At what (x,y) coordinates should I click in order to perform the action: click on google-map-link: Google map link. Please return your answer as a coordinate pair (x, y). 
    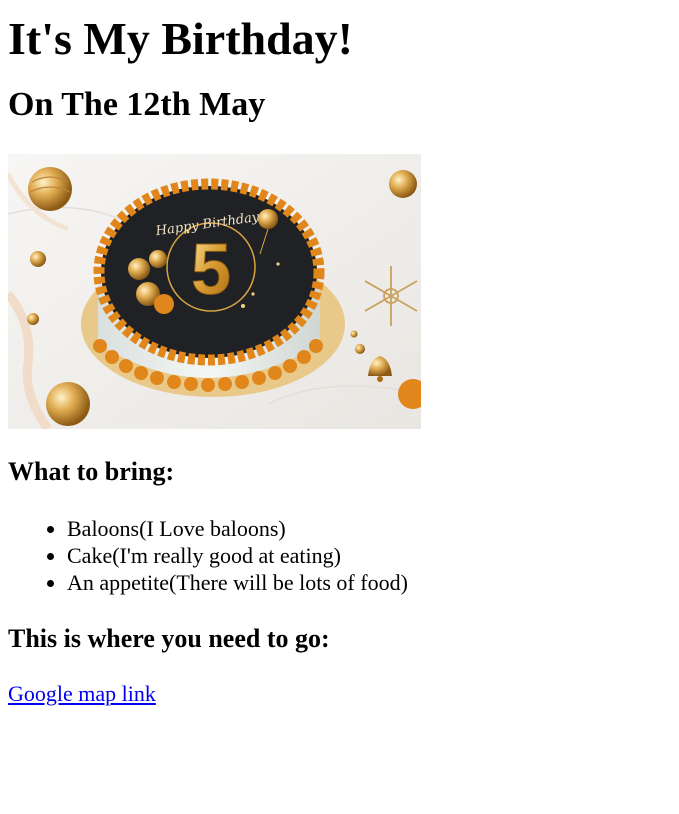
    Looking at the image, I should click on (82, 694).